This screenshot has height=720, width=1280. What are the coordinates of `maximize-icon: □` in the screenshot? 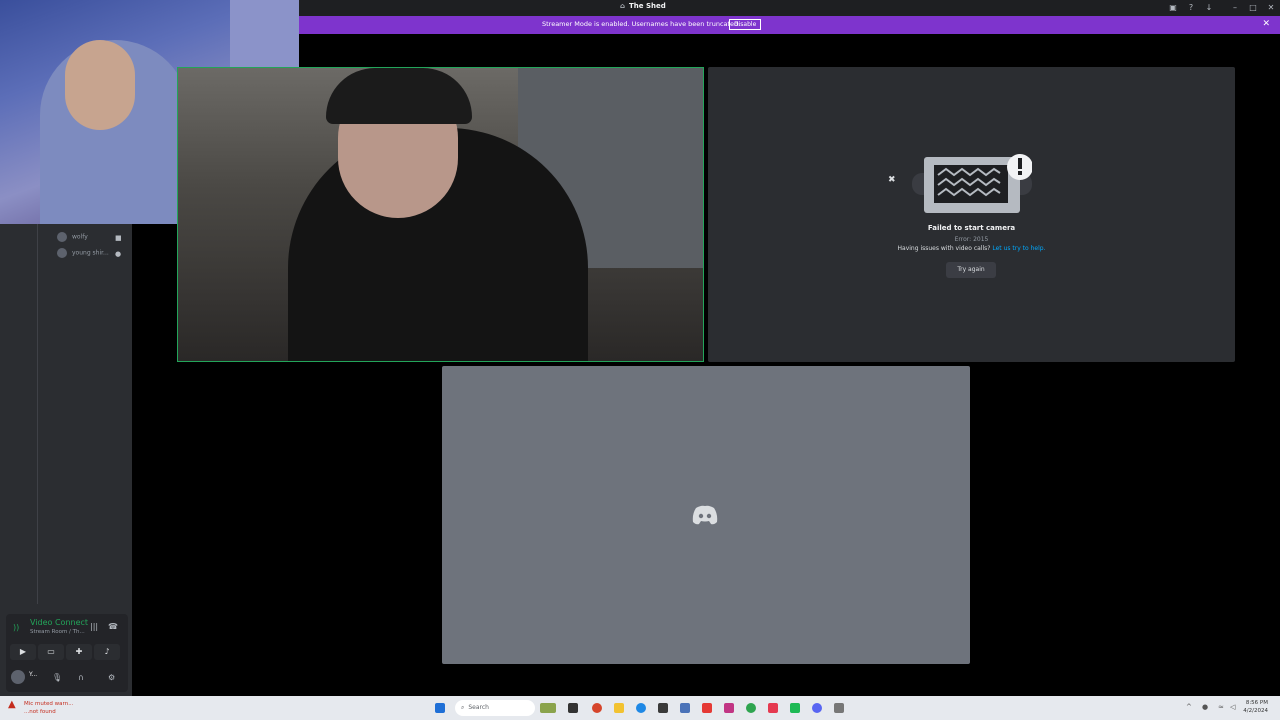 It's located at (1253, 8).